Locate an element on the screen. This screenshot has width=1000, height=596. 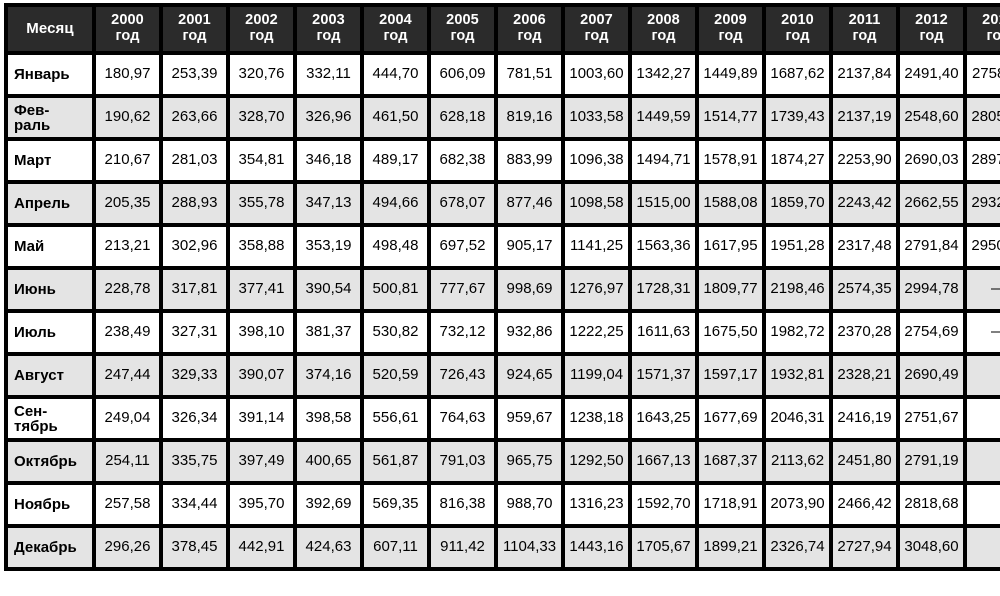
header-year-number: 2006 is located at coordinates (529, 20).